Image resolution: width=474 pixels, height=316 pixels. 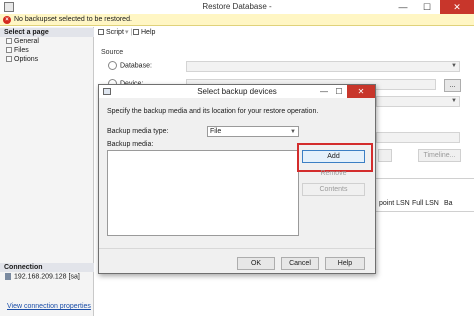 What do you see at coordinates (385, 155) in the screenshot?
I see `unknown-button` at bounding box center [385, 155].